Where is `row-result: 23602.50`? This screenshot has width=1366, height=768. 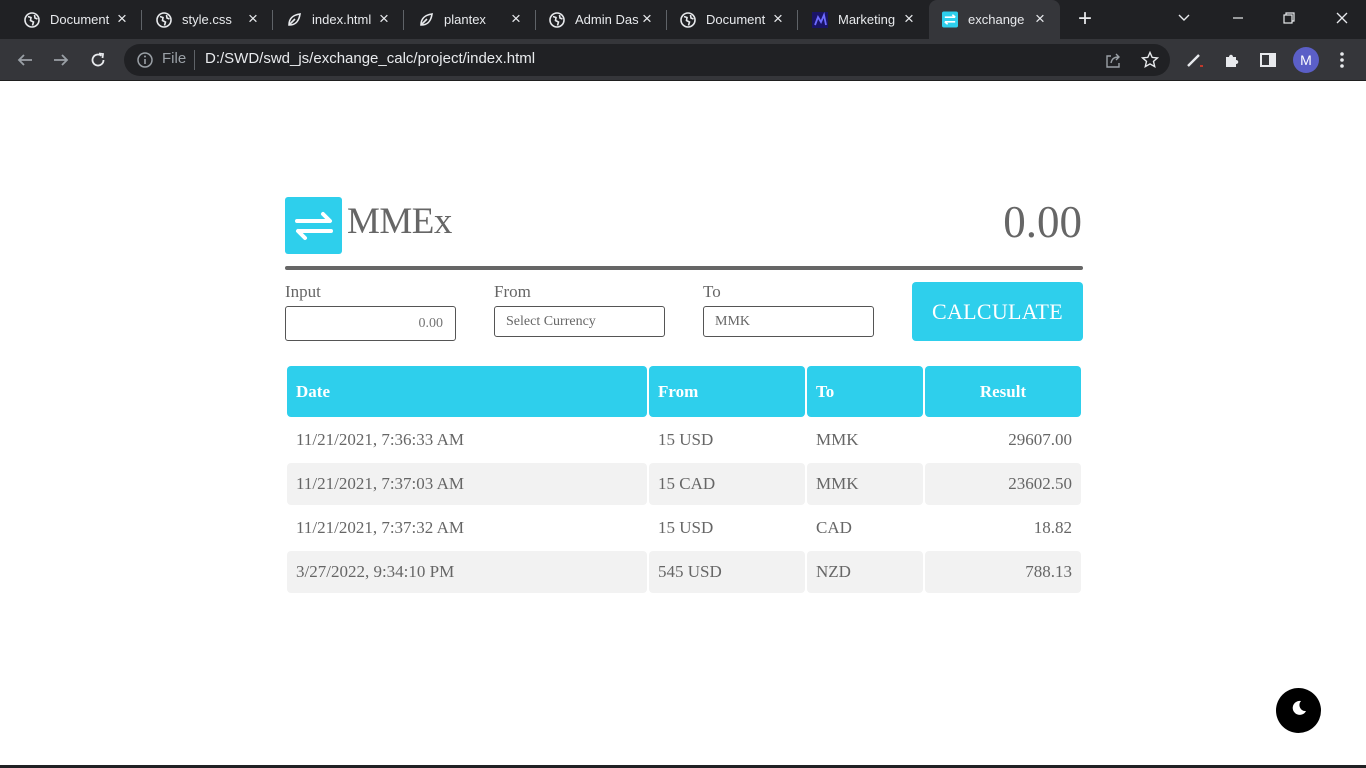 row-result: 23602.50 is located at coordinates (1003, 484).